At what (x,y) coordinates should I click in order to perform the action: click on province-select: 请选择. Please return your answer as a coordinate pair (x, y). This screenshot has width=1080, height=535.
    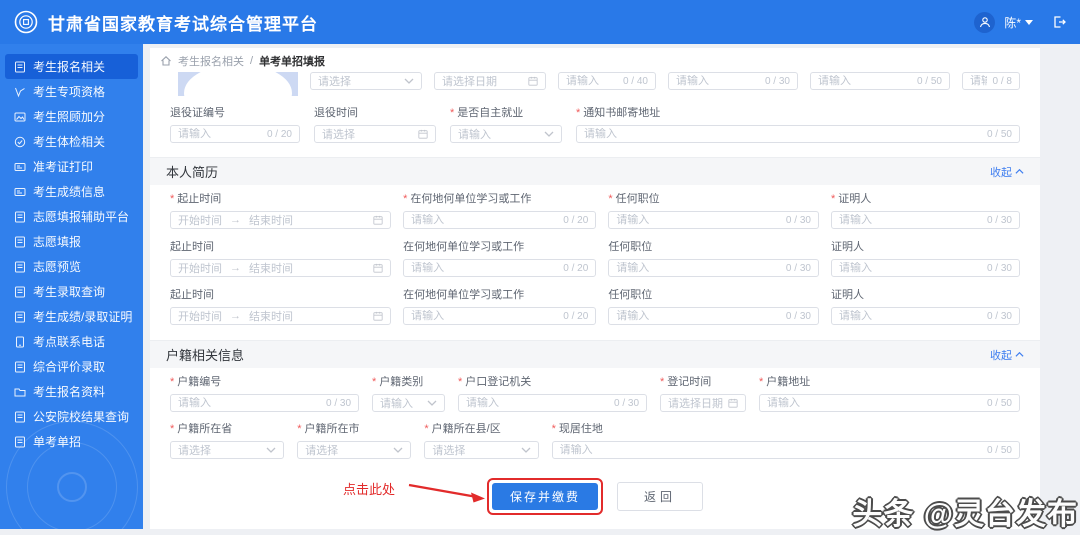
    Looking at the image, I should click on (227, 450).